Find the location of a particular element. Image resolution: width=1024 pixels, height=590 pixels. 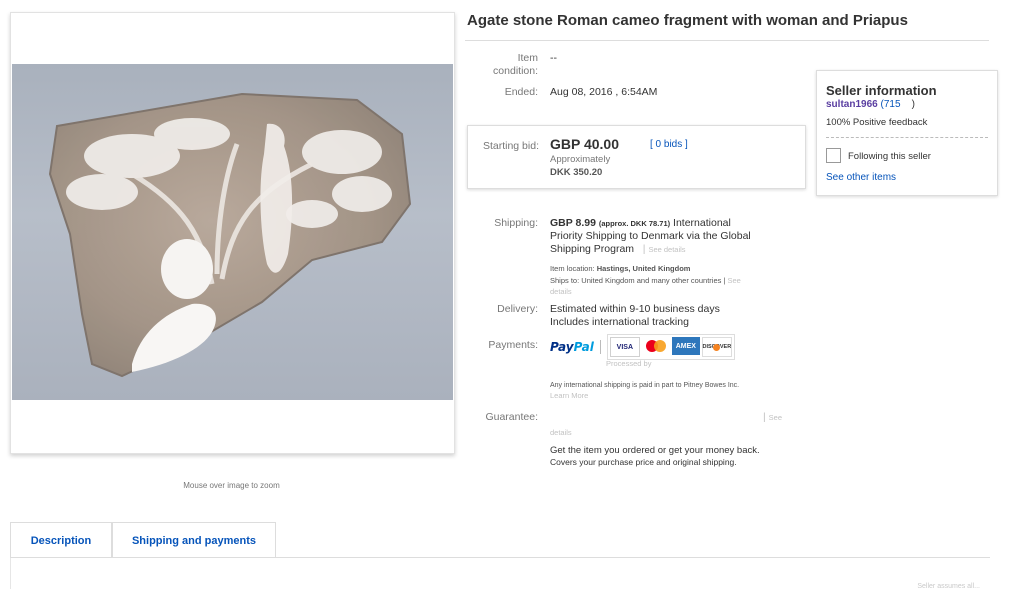

delivery-line2: Includes international tracking is located at coordinates (619, 322).